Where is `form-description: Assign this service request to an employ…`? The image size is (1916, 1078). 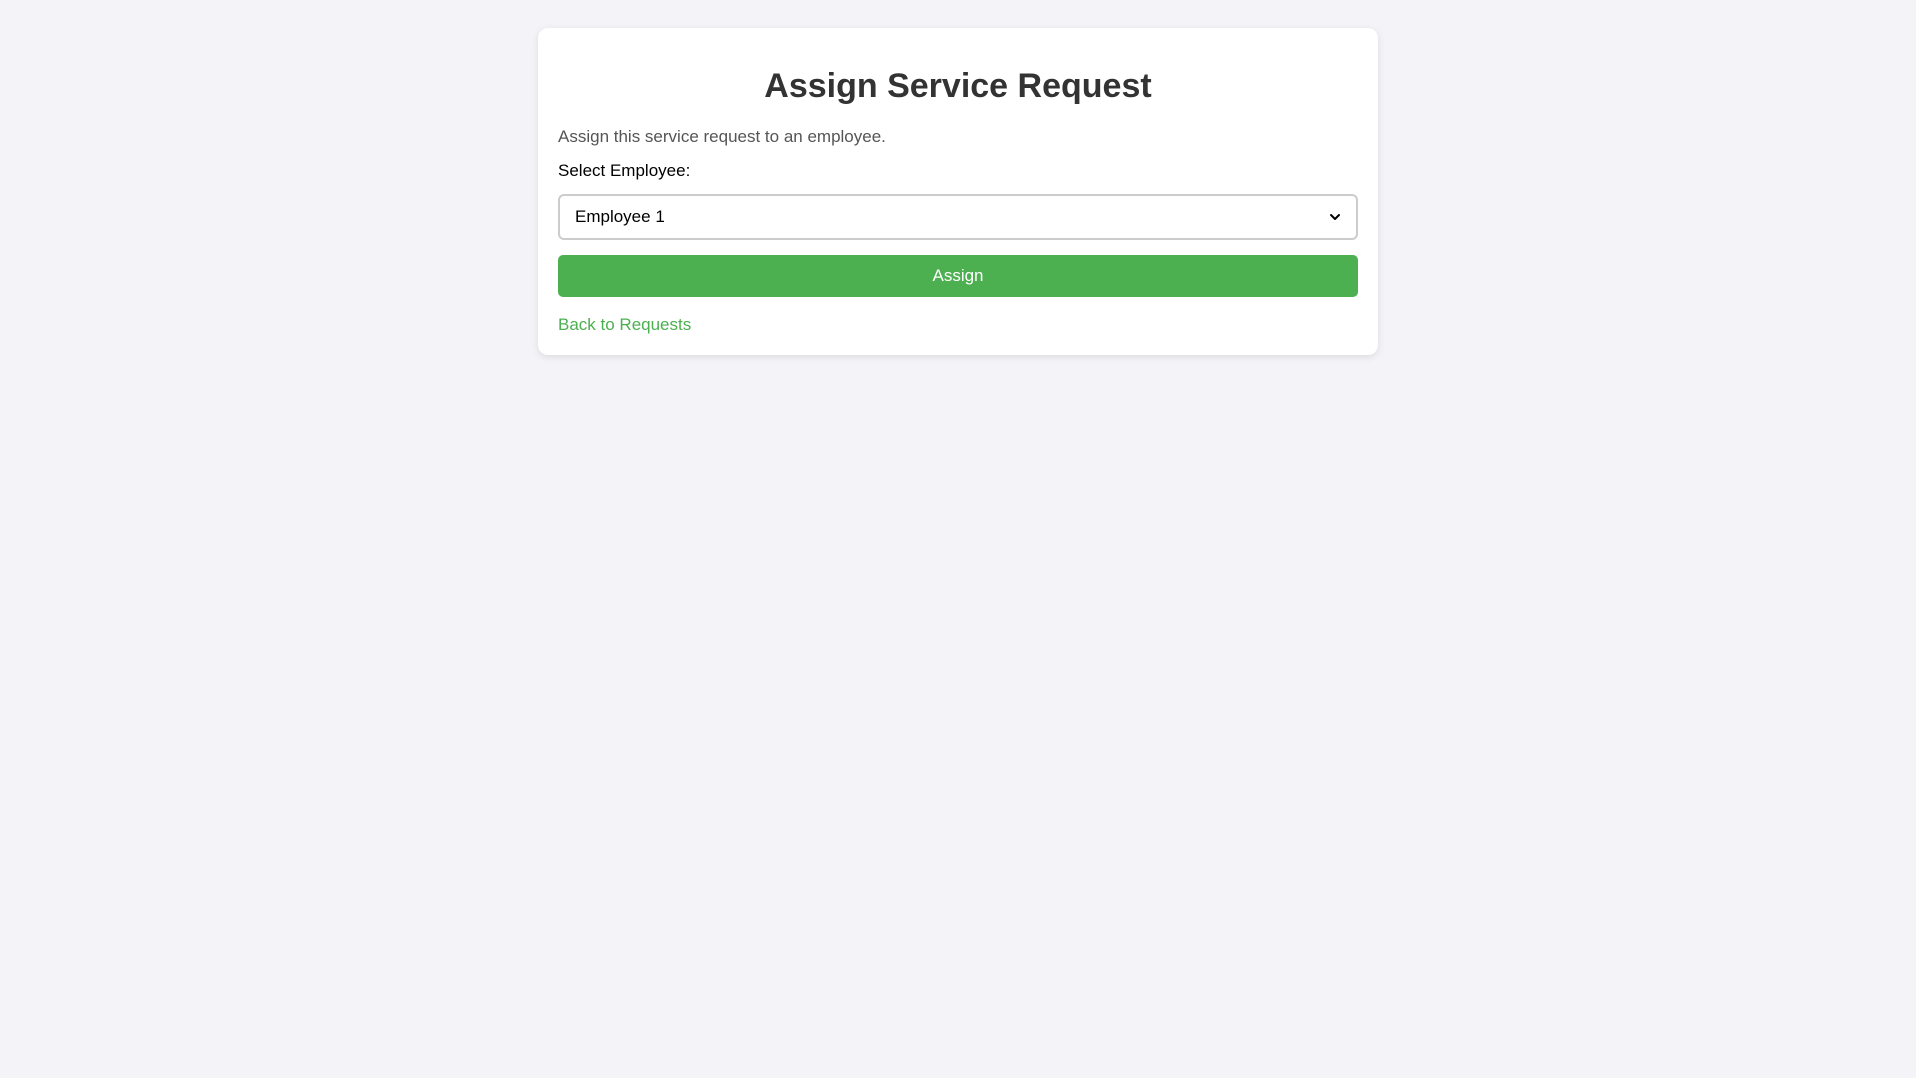 form-description: Assign this service request to an employ… is located at coordinates (722, 136).